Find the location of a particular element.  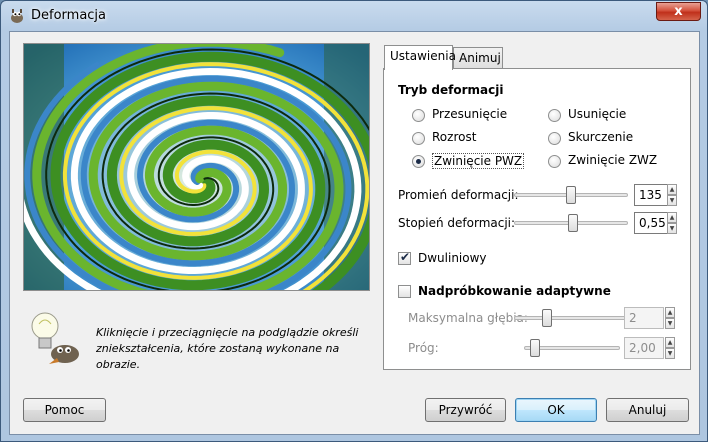

reset-button-label: Przywróć is located at coordinates (465, 410).